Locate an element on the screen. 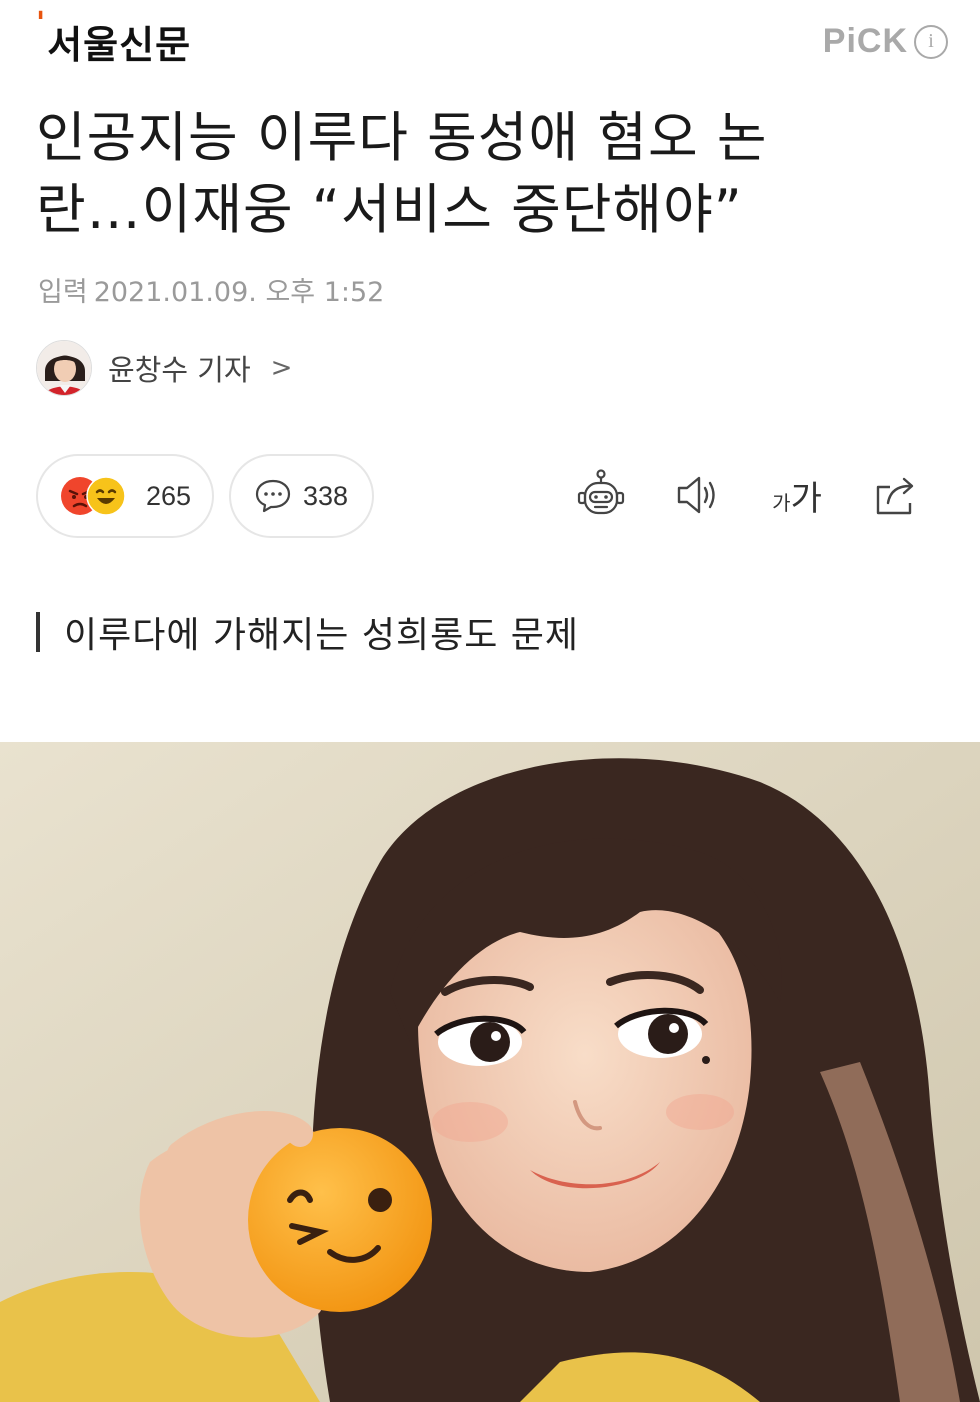 Image resolution: width=980 pixels, height=1402 pixels. reporter-name: 윤창수 기자 is located at coordinates (179, 370).